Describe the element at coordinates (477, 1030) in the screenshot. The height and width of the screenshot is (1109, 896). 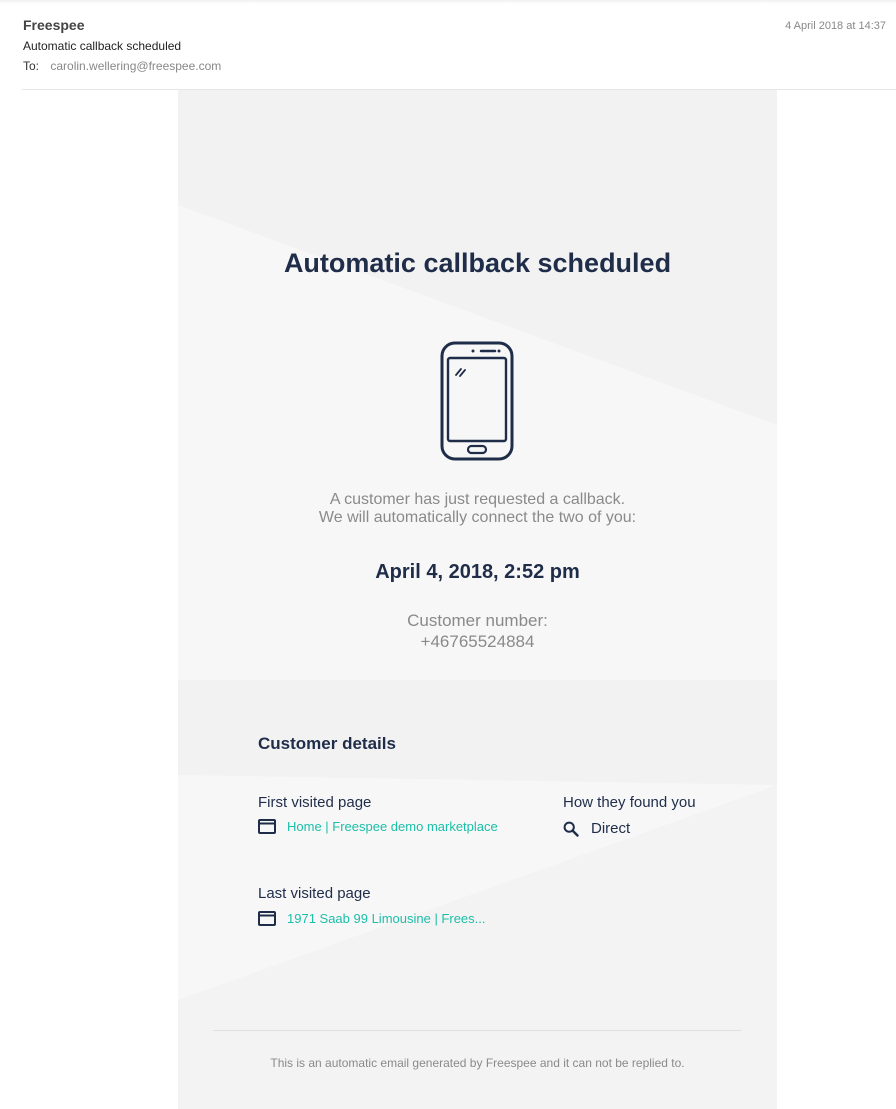
I see `footer-divider` at that location.